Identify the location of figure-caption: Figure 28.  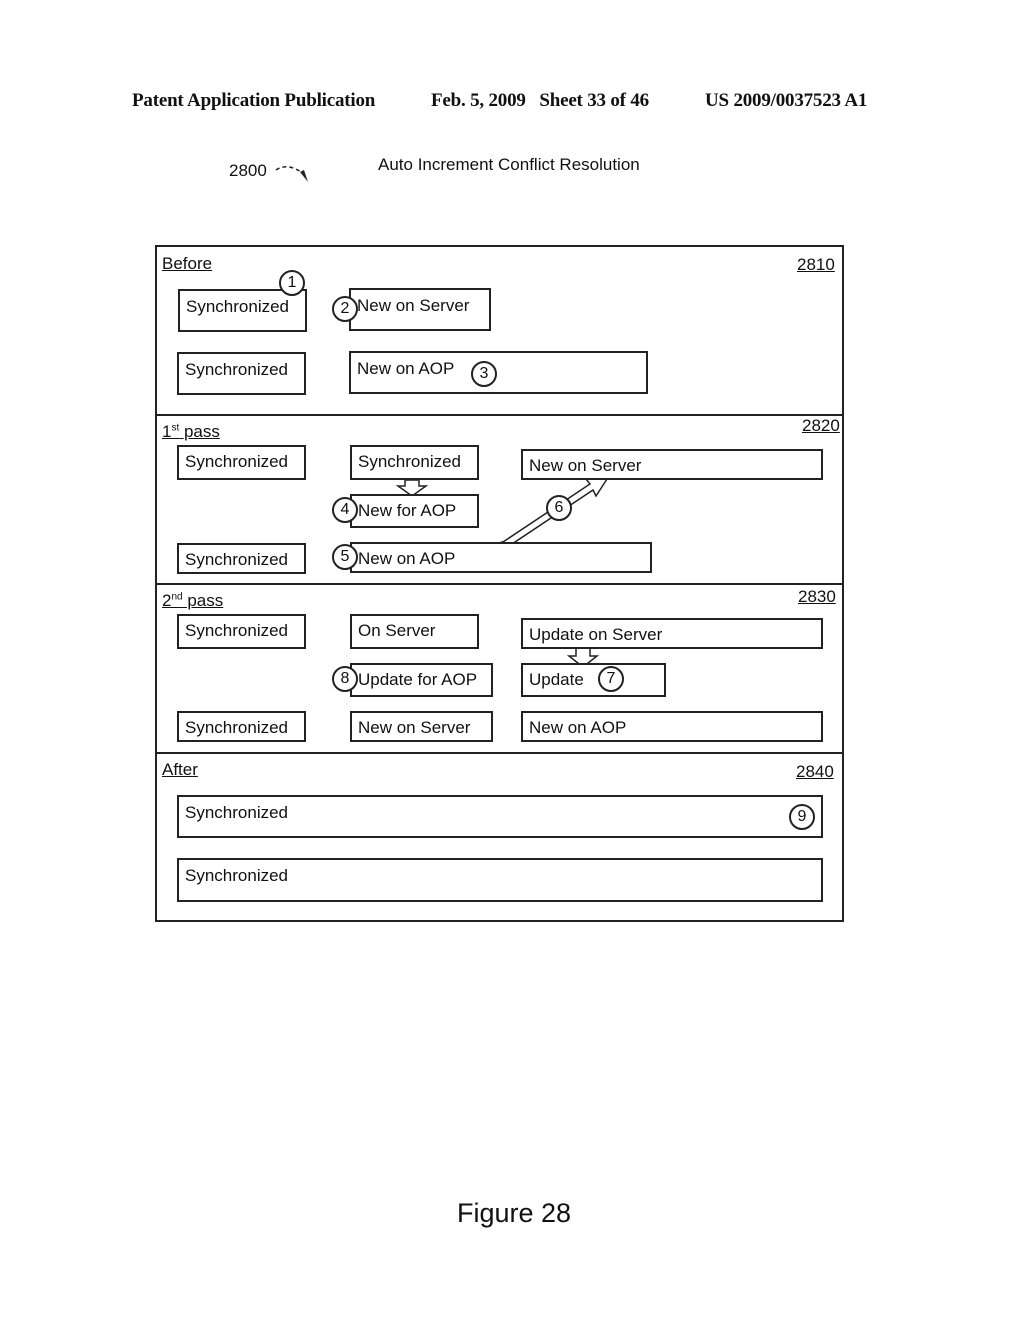
(514, 1213).